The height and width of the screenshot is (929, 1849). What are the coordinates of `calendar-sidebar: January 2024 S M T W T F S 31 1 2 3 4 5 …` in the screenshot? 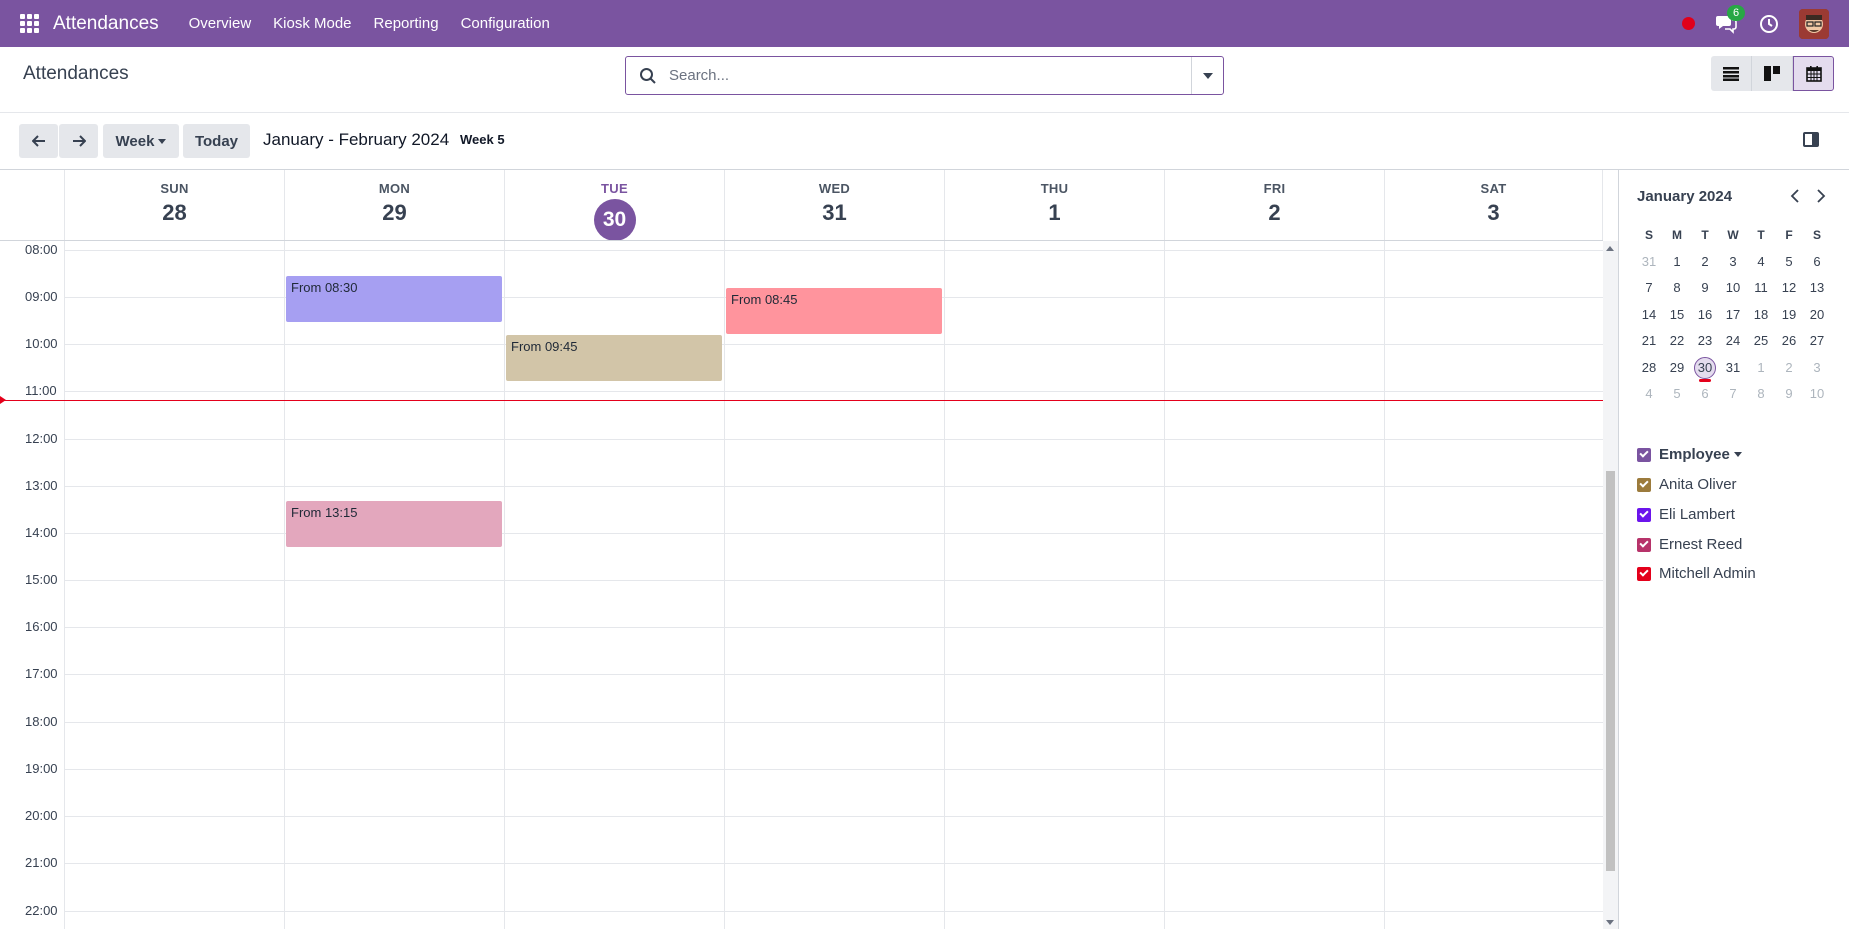 It's located at (1733, 549).